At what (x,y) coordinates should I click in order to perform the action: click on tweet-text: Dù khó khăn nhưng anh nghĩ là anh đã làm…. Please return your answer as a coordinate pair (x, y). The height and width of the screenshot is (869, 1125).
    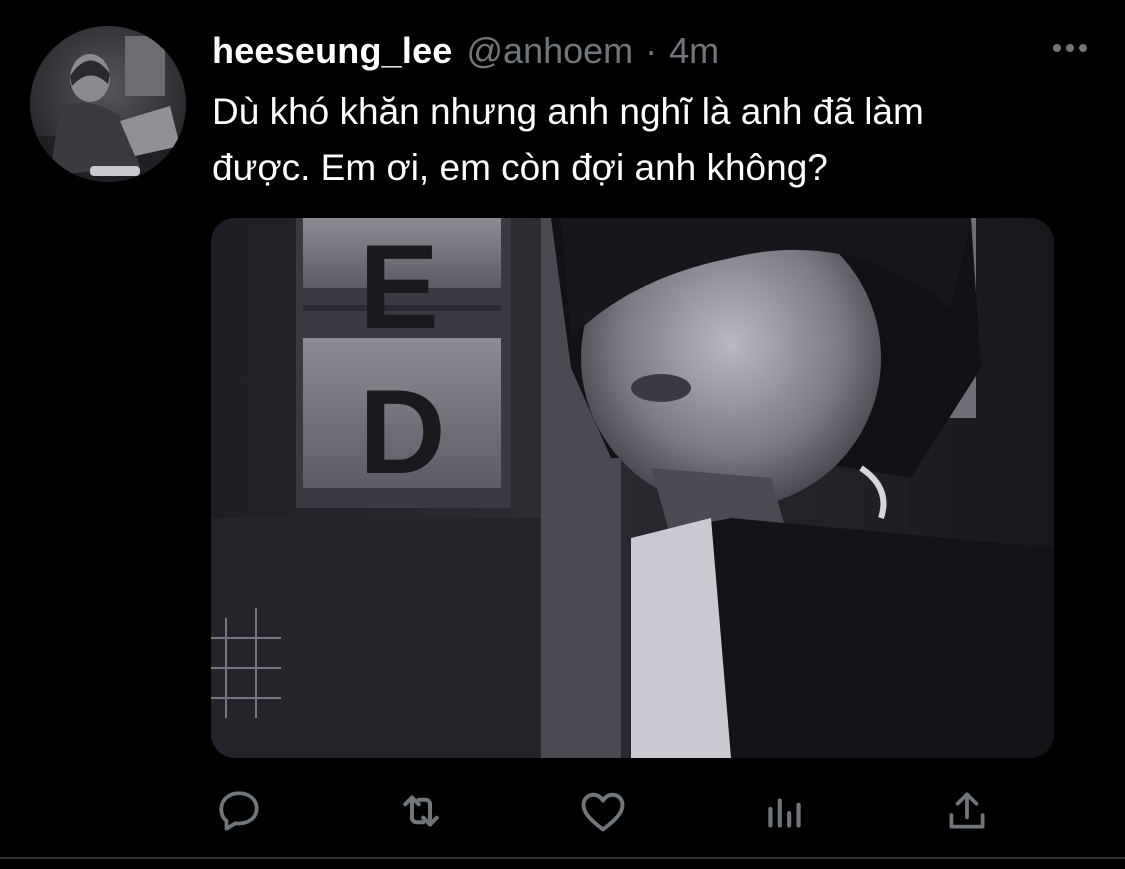
    Looking at the image, I should click on (652, 140).